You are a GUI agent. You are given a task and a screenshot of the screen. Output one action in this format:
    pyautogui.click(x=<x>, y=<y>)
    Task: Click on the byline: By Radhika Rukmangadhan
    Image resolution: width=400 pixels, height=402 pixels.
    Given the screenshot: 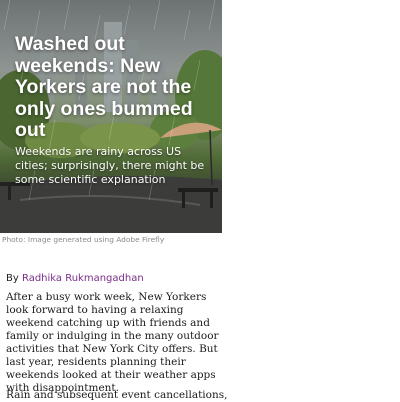 What is the action you would take?
    pyautogui.click(x=75, y=278)
    